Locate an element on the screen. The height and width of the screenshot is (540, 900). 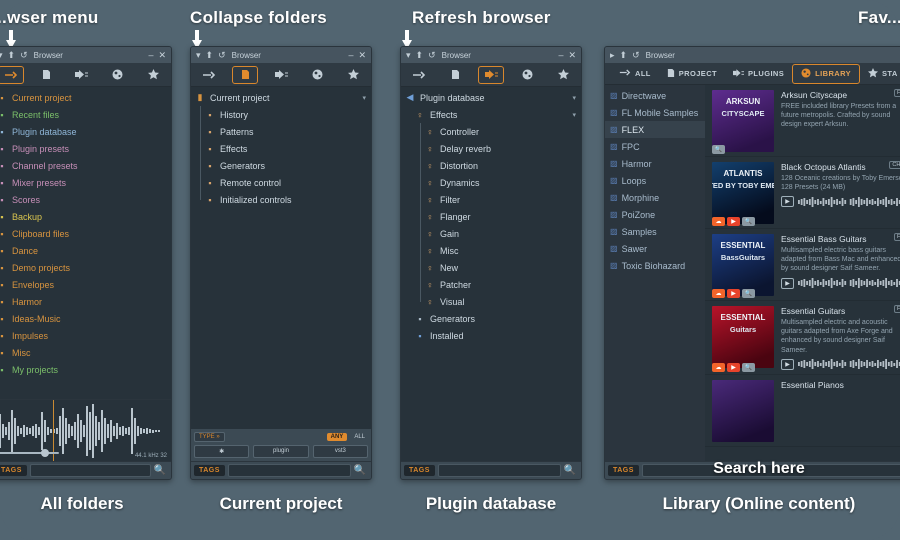
library-folder: ▨ Directwave is located at coordinates (655, 95).